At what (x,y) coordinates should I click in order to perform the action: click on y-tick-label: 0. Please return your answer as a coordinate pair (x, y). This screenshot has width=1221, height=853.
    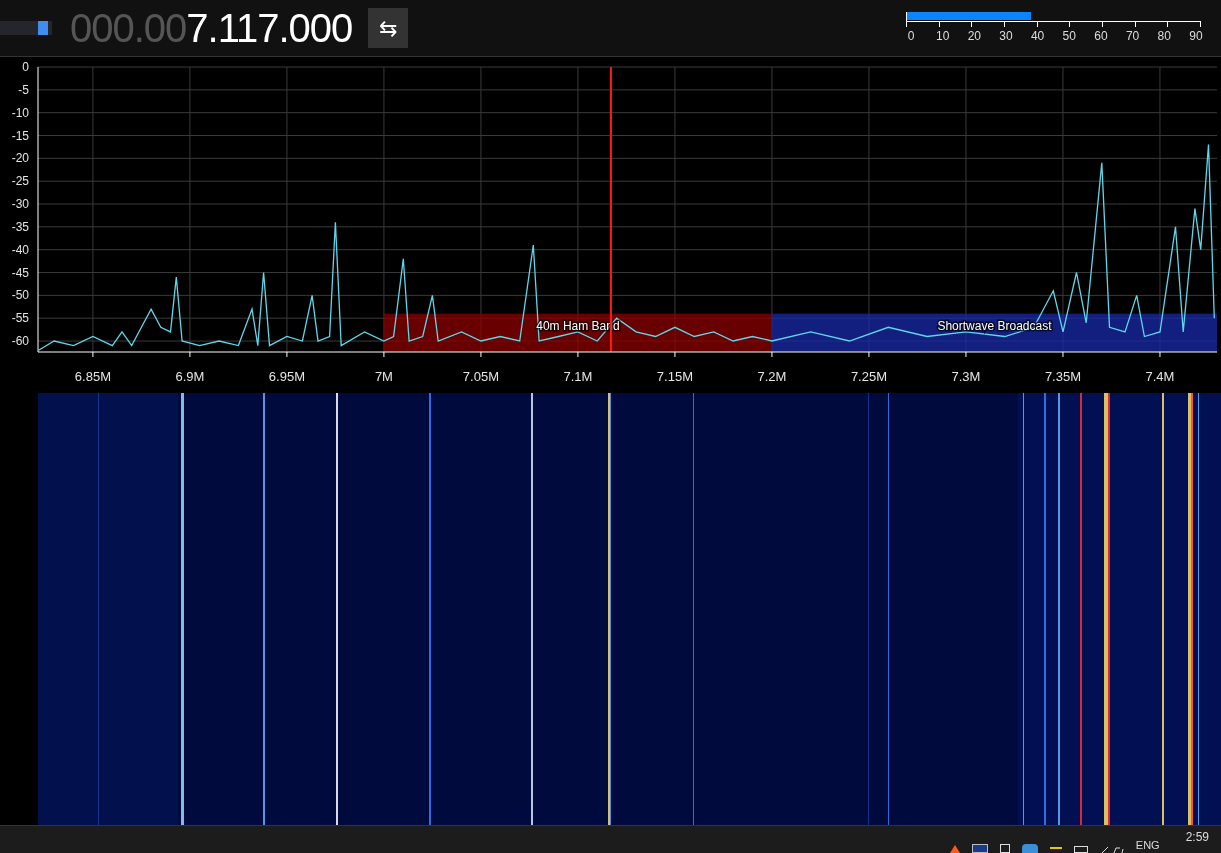
    Looking at the image, I should click on (25, 67).